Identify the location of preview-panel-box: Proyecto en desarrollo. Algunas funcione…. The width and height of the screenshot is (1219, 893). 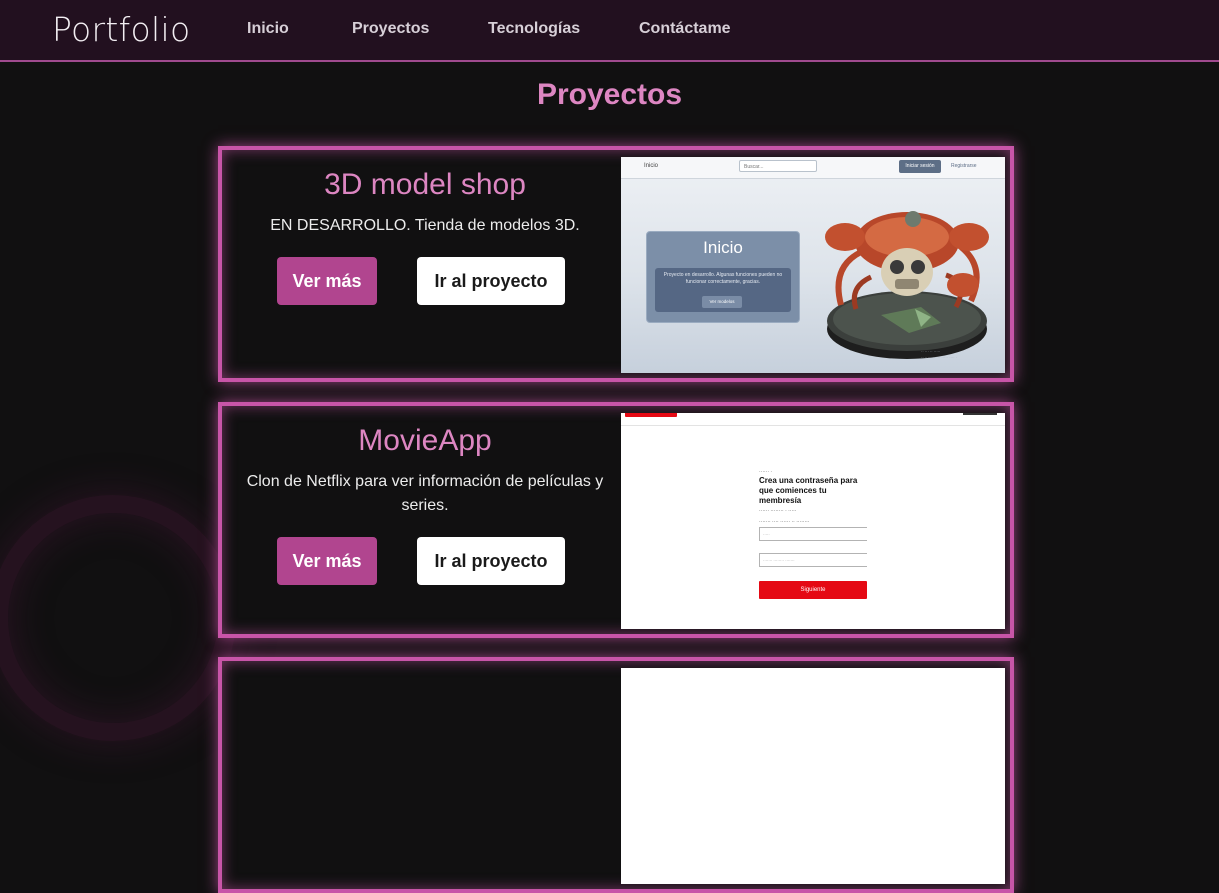
(723, 290).